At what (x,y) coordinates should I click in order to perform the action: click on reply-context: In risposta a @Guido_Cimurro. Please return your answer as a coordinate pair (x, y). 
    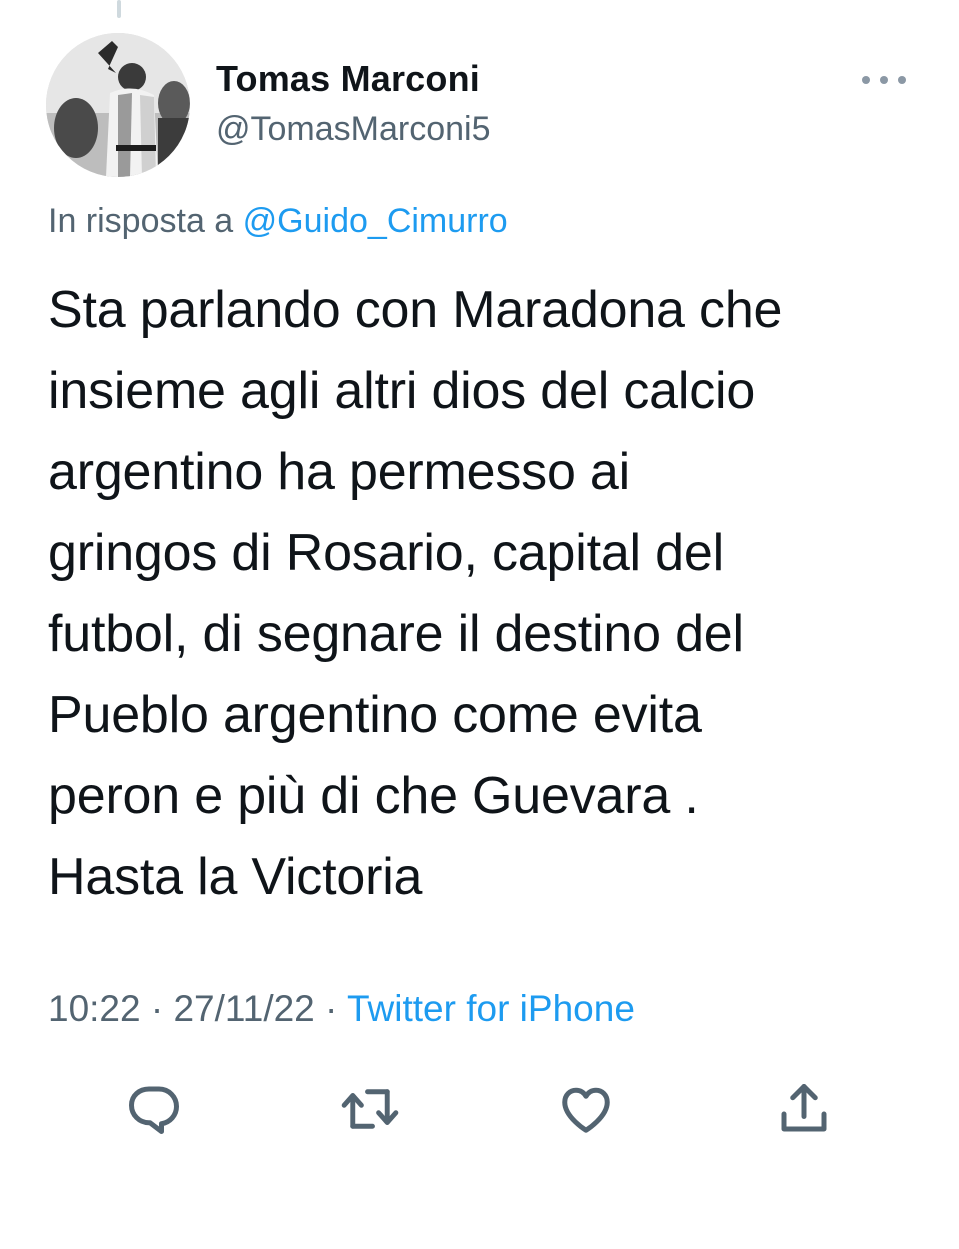
    Looking at the image, I should click on (278, 221).